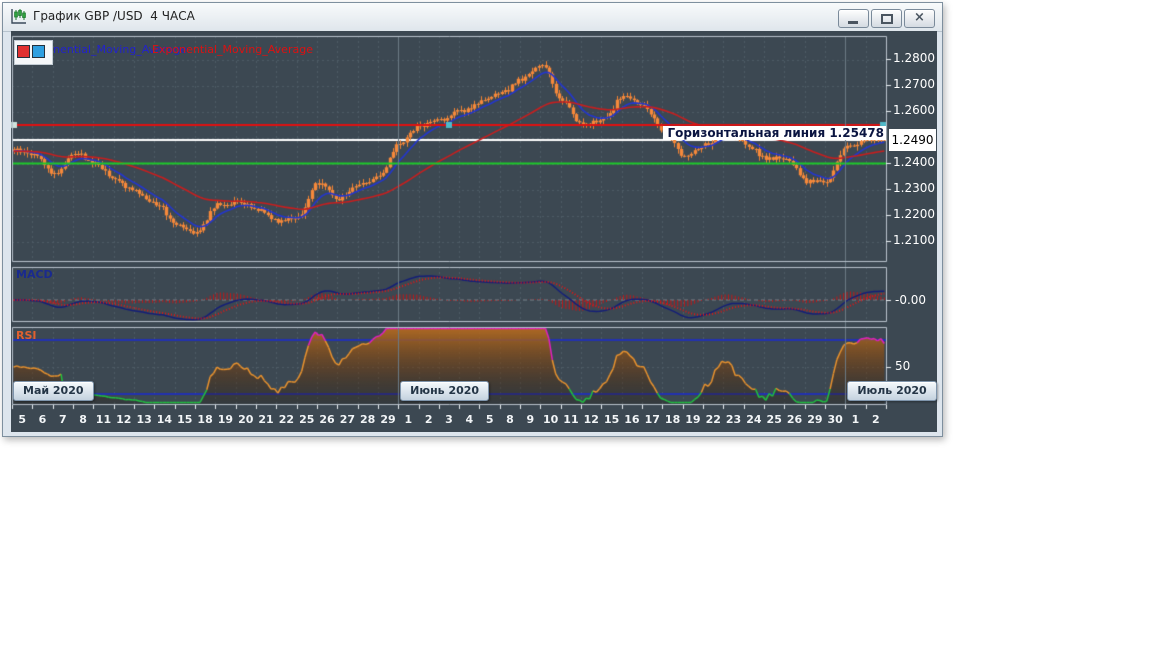  I want to click on x-axis-day-label: 4, so click(469, 419).